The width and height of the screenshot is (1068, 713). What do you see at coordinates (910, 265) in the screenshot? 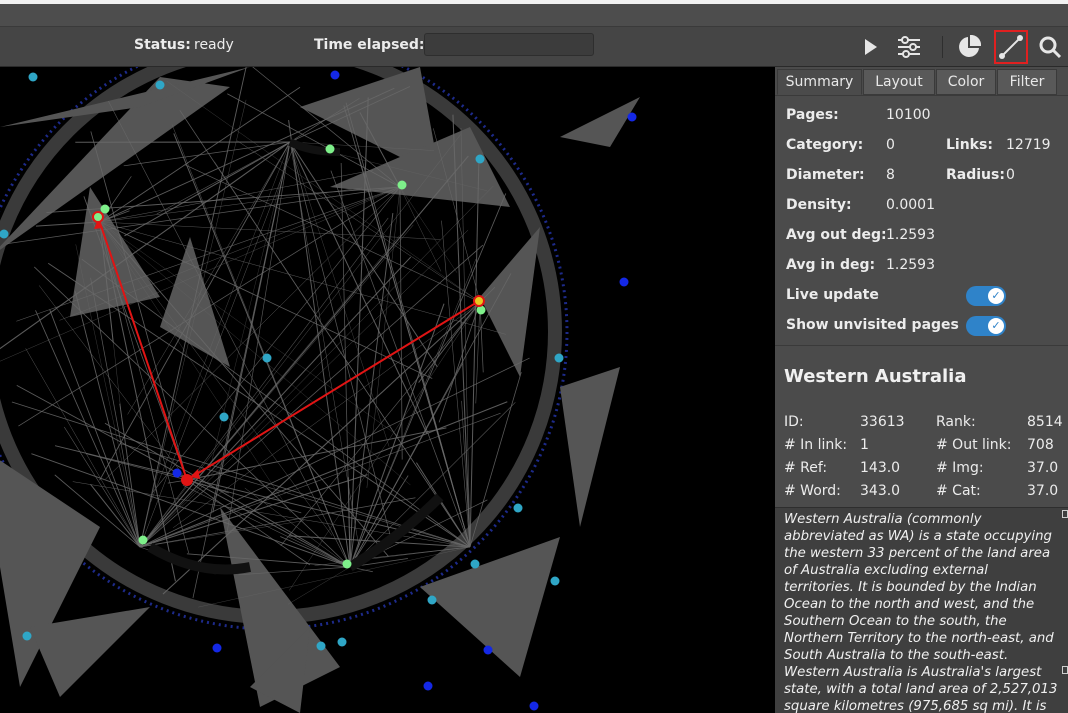
I see `avg-in-deg-value: 1.2593` at bounding box center [910, 265].